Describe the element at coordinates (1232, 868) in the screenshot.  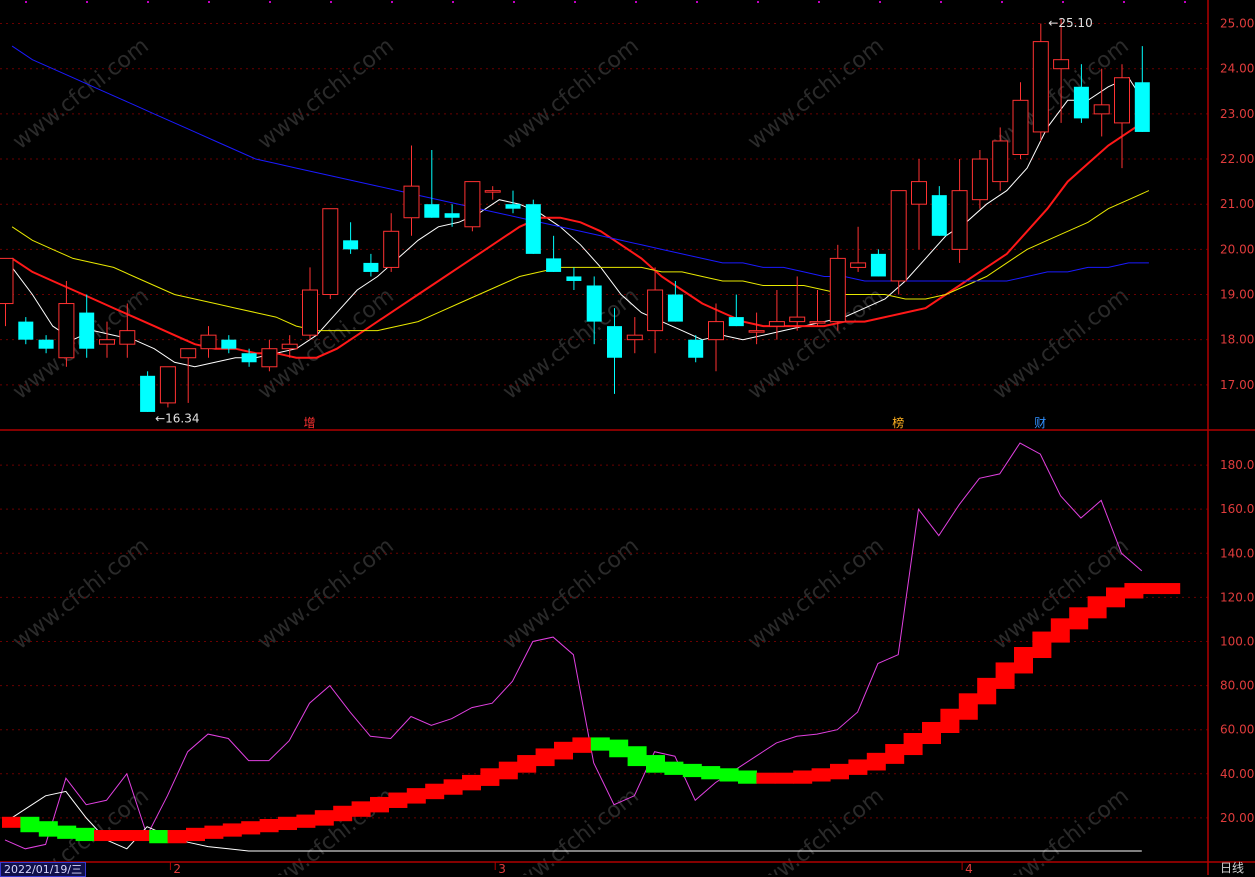
I see `period-label: 日线` at that location.